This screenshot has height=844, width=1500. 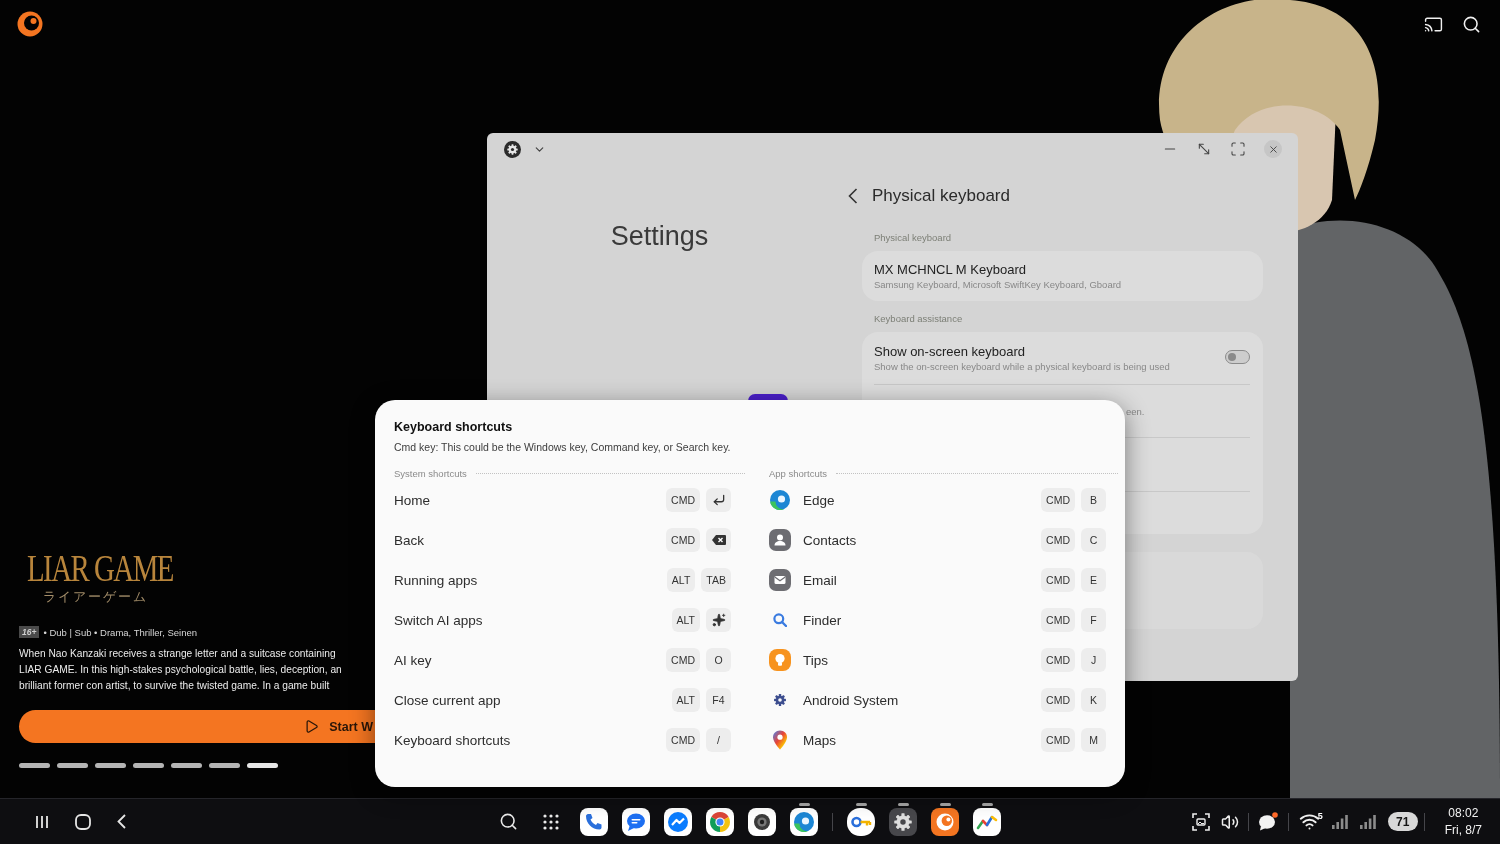 I want to click on toggle-switch, so click(x=1237, y=356).